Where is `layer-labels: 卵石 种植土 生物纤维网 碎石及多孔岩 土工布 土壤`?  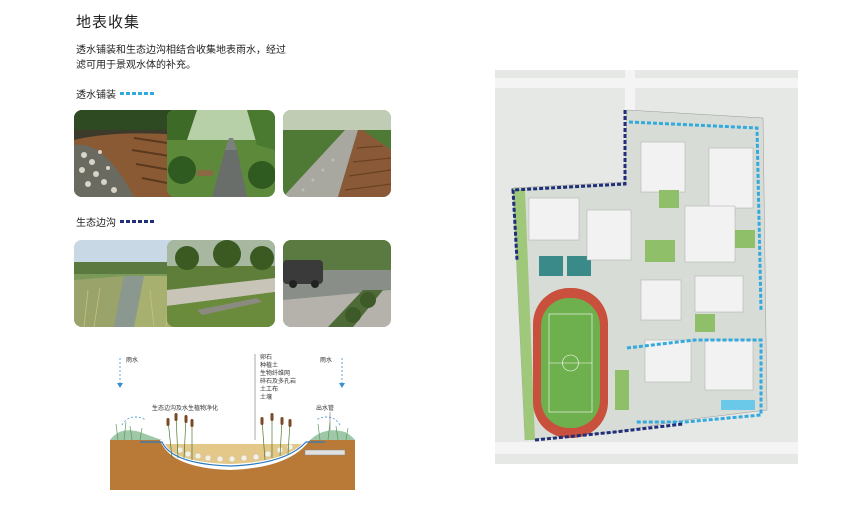
layer-labels: 卵石 种植土 生物纤维网 碎石及多孔岩 土工布 土壤 is located at coordinates (278, 377).